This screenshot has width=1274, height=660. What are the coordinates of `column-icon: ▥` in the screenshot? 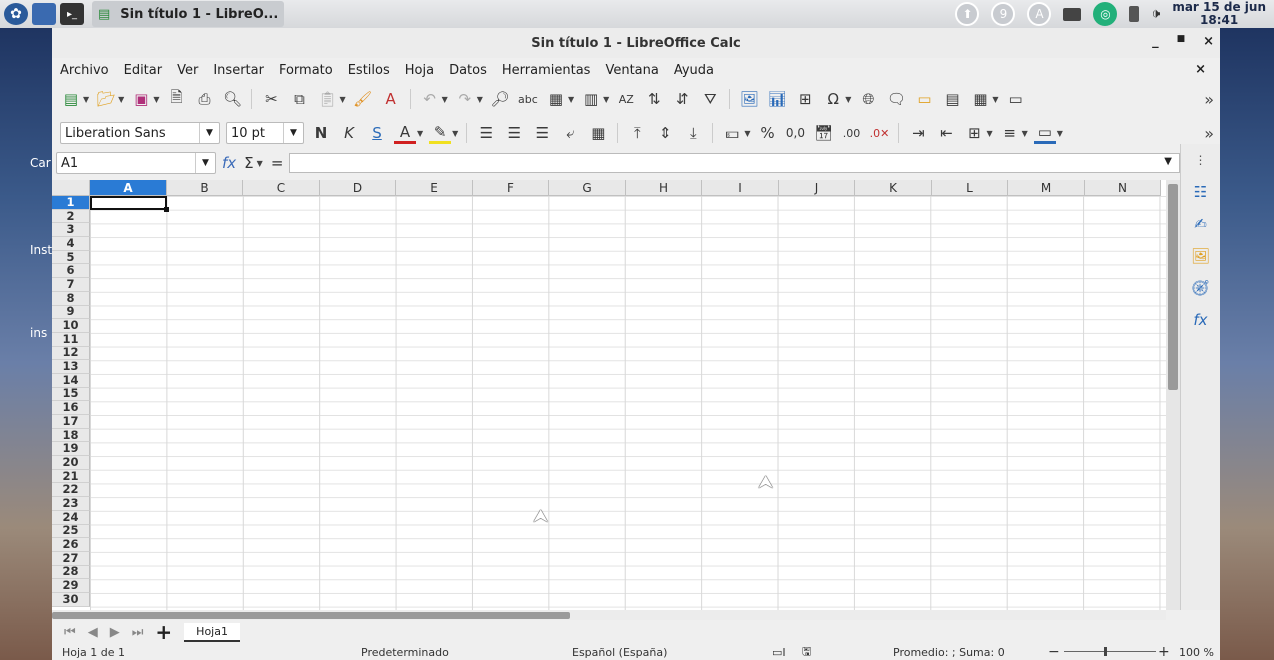 It's located at (591, 99).